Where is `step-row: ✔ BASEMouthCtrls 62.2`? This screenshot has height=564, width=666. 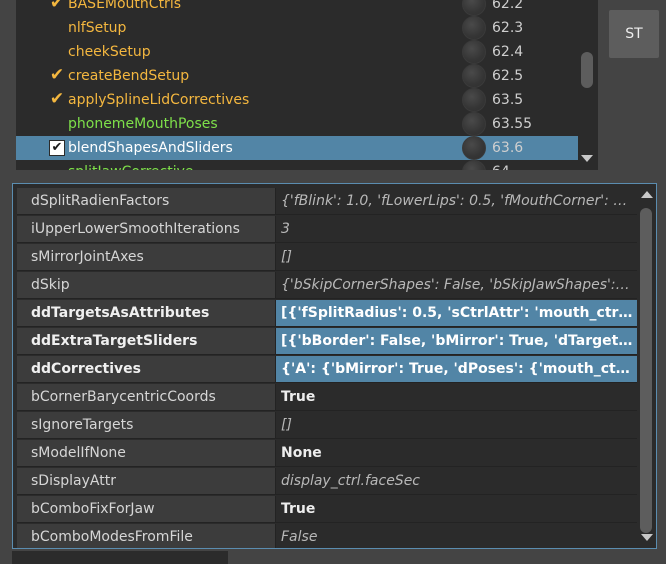 step-row: ✔ BASEMouthCtrls 62.2 is located at coordinates (297, 8).